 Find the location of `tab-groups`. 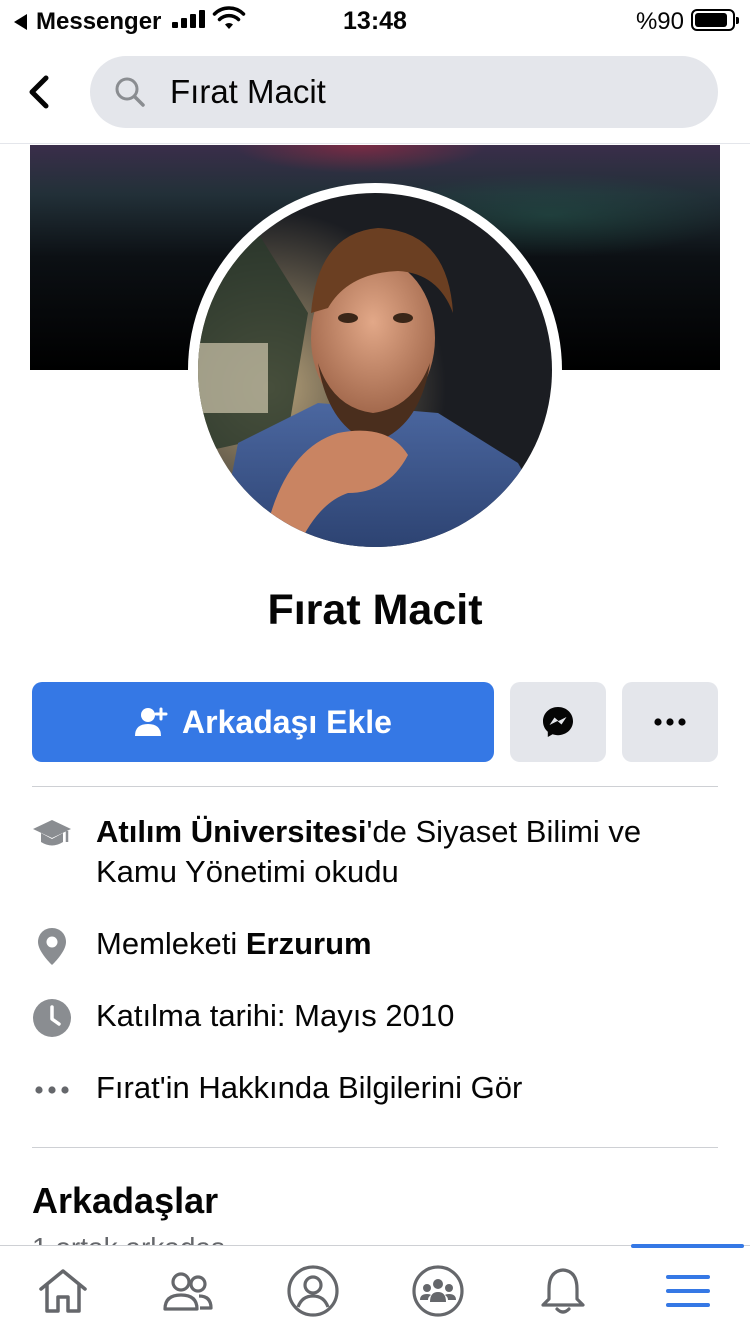

tab-groups is located at coordinates (437, 1290).